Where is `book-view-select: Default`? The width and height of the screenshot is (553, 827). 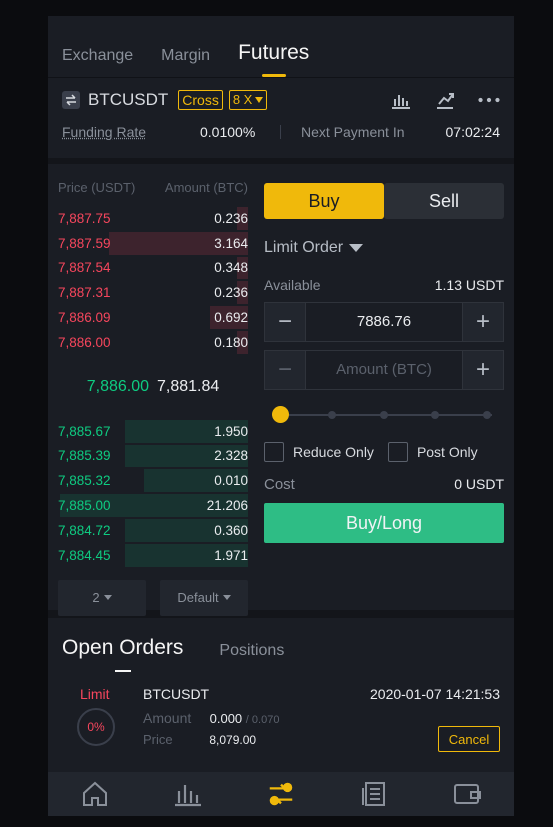
book-view-select: Default is located at coordinates (204, 597).